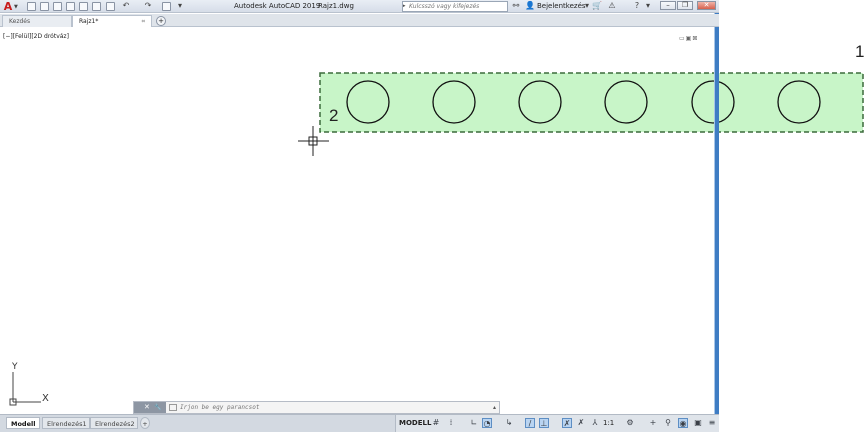 This screenshot has height=432, width=867. Describe the element at coordinates (612, 6) in the screenshot. I see `autodesk-a360-icon: ⚠` at that location.